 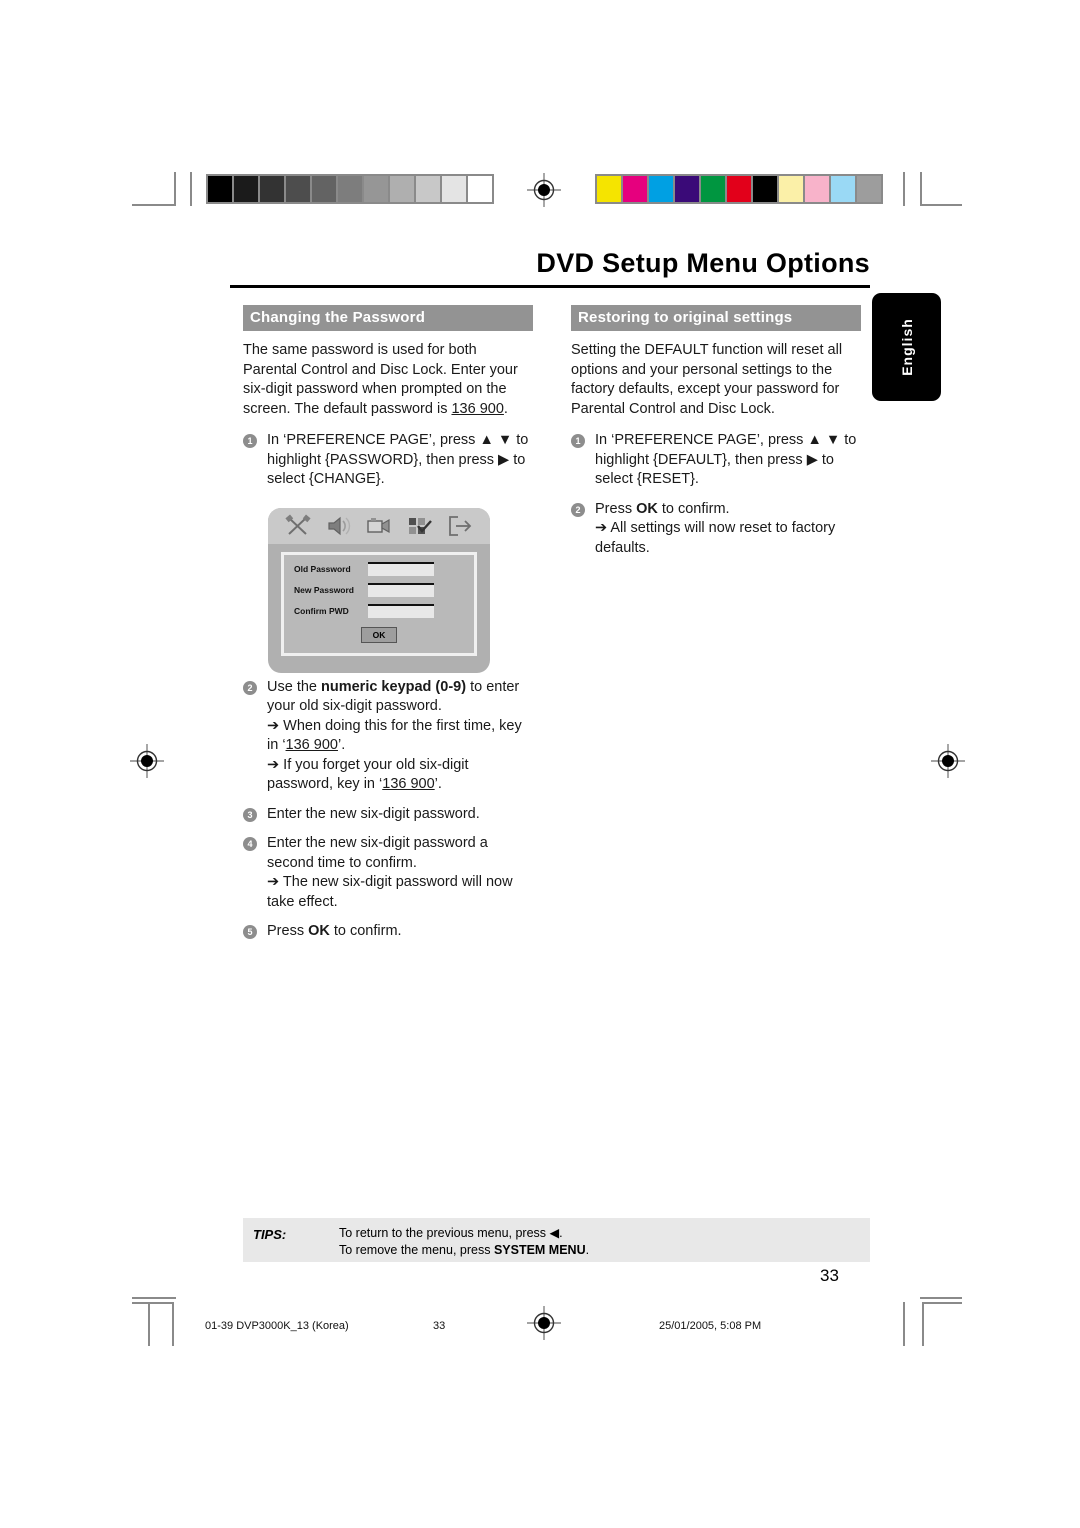 What do you see at coordinates (923, 1324) in the screenshot?
I see `crop-mark-bottom-right-v` at bounding box center [923, 1324].